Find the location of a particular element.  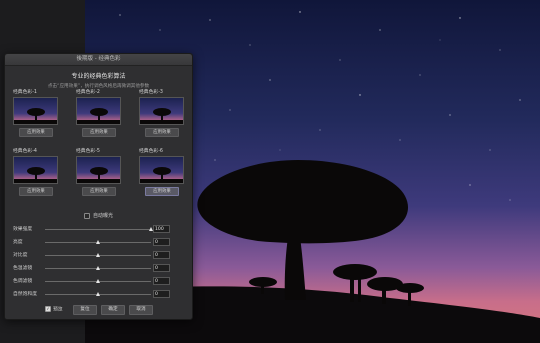

reset-button: 复位 is located at coordinates (85, 310).